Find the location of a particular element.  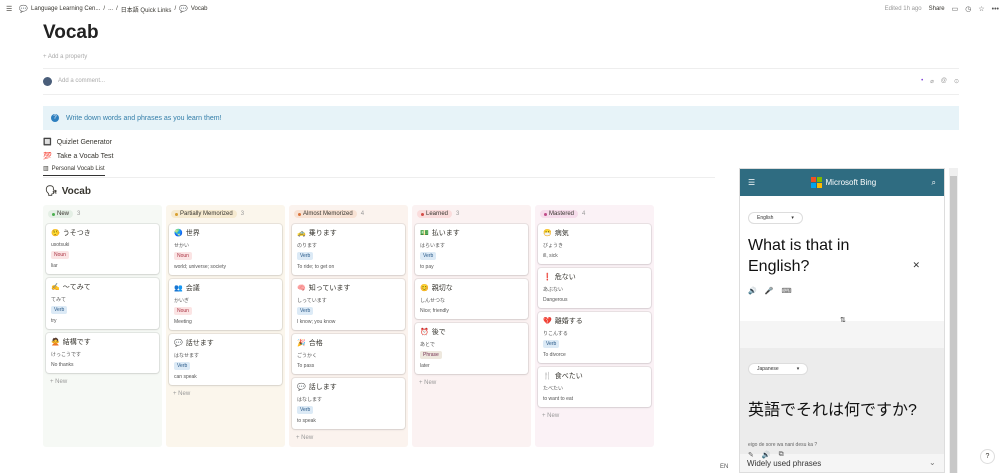

microphone-icon: 🎤 is located at coordinates (769, 291).